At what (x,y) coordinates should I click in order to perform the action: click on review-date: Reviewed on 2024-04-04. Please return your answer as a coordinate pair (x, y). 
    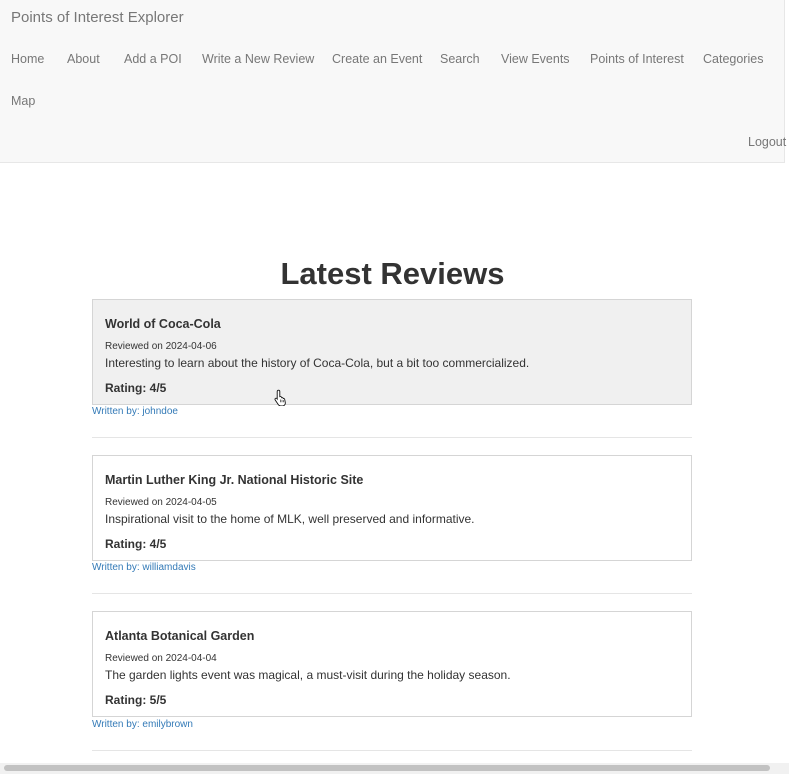
    Looking at the image, I should click on (161, 658).